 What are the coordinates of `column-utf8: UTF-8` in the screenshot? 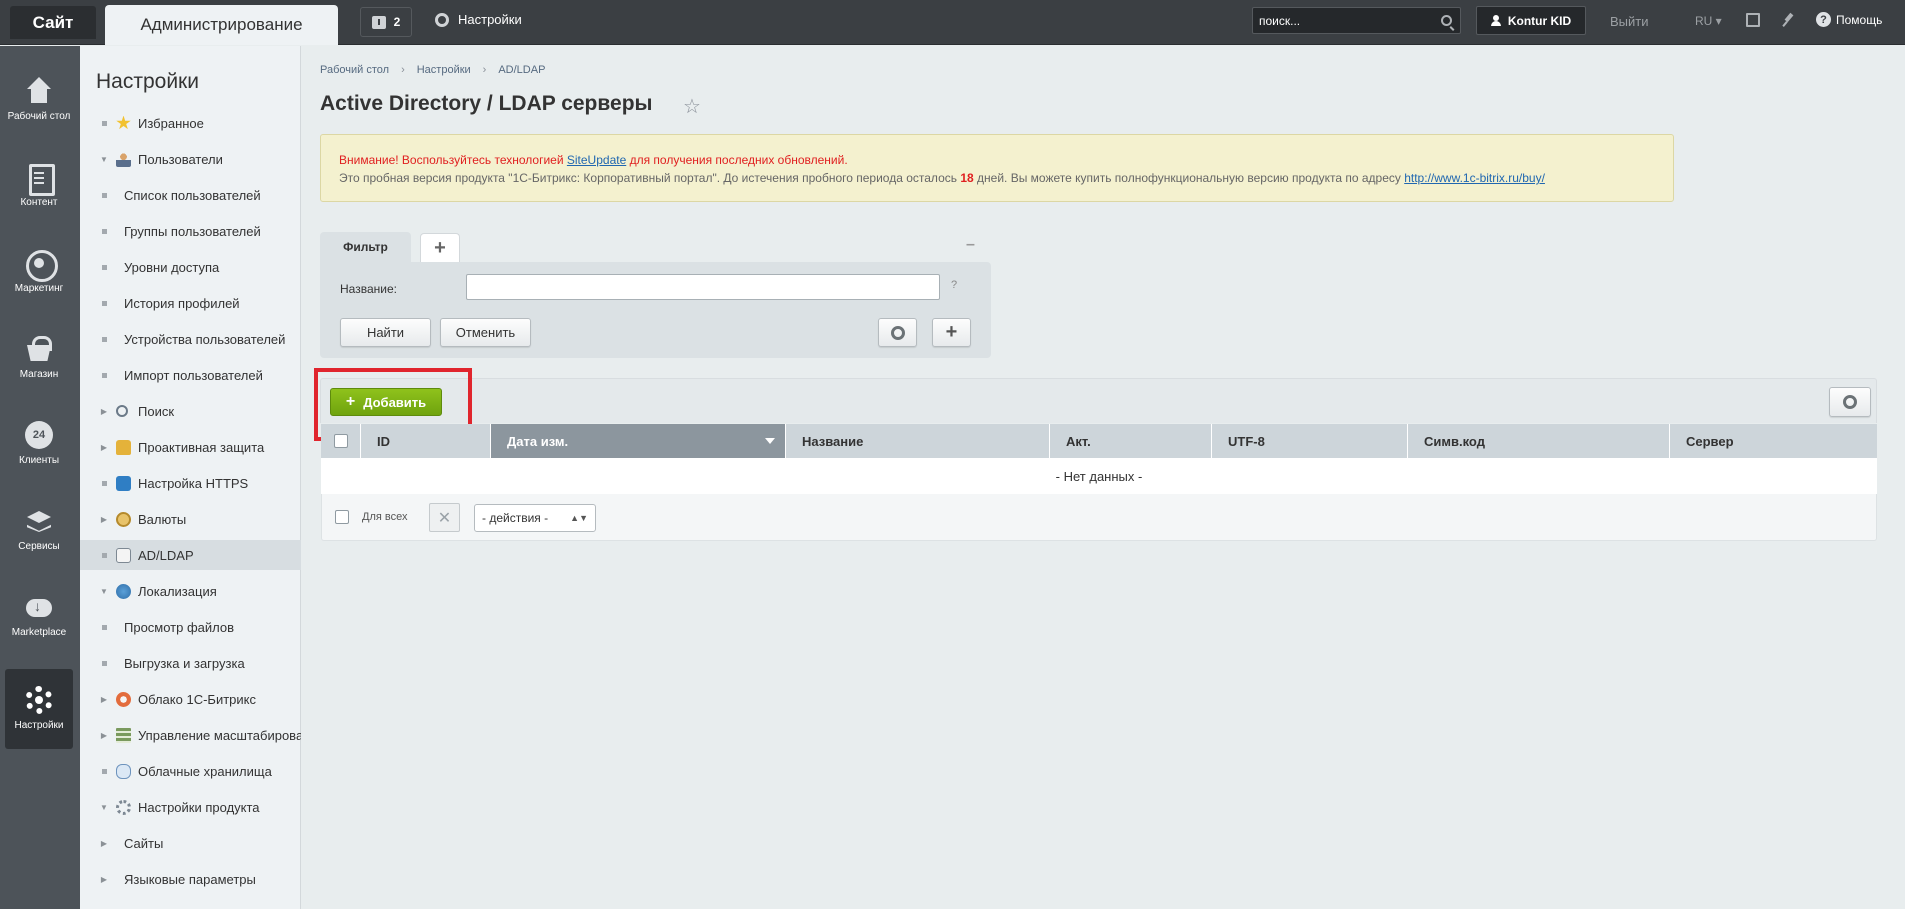 It's located at (1310, 441).